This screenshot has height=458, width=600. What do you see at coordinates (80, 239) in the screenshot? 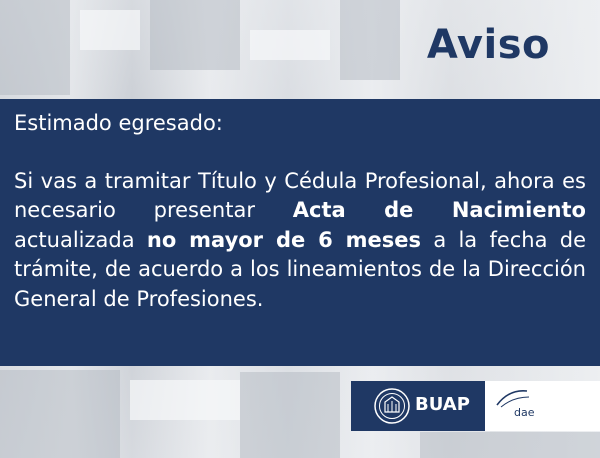
I see `notice-text-2: actualizada` at bounding box center [80, 239].